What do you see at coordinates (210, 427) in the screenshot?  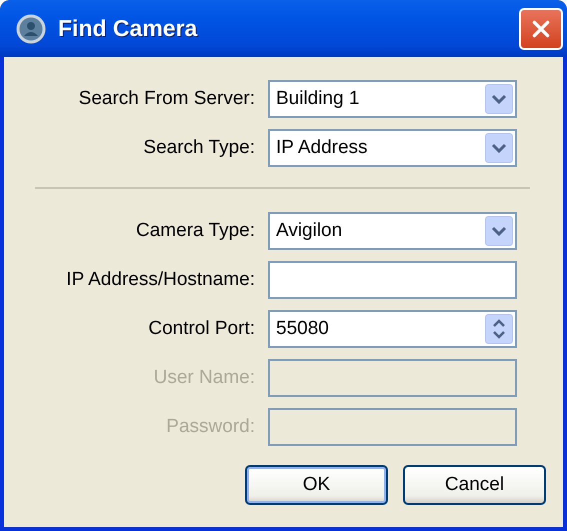 I see `field-label: Password:` at bounding box center [210, 427].